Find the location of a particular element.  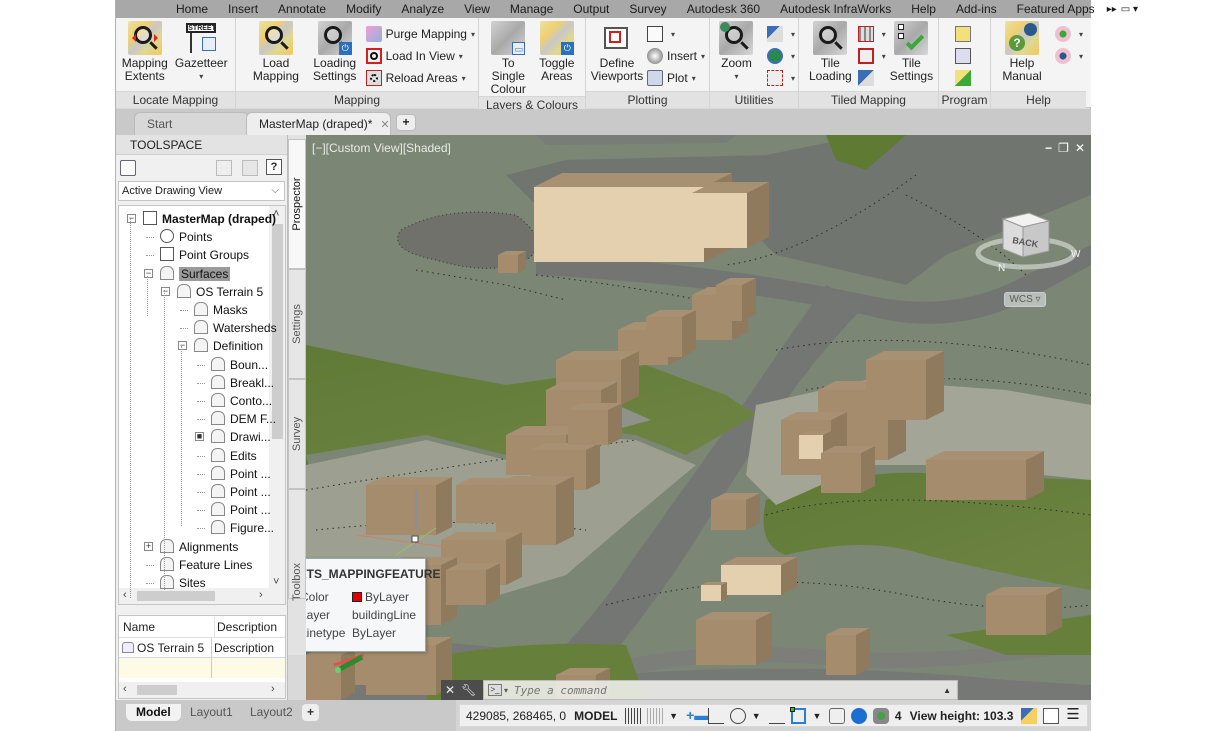

load-mapping-button: Load Mapping is located at coordinates (276, 52).